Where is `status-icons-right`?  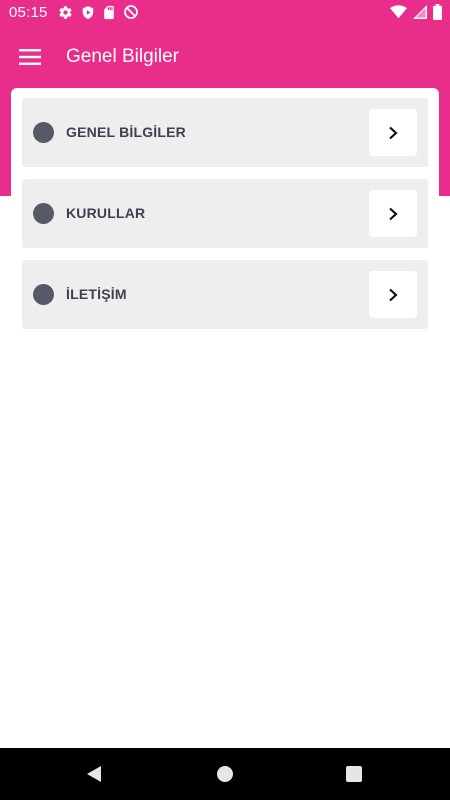 status-icons-right is located at coordinates (416, 12).